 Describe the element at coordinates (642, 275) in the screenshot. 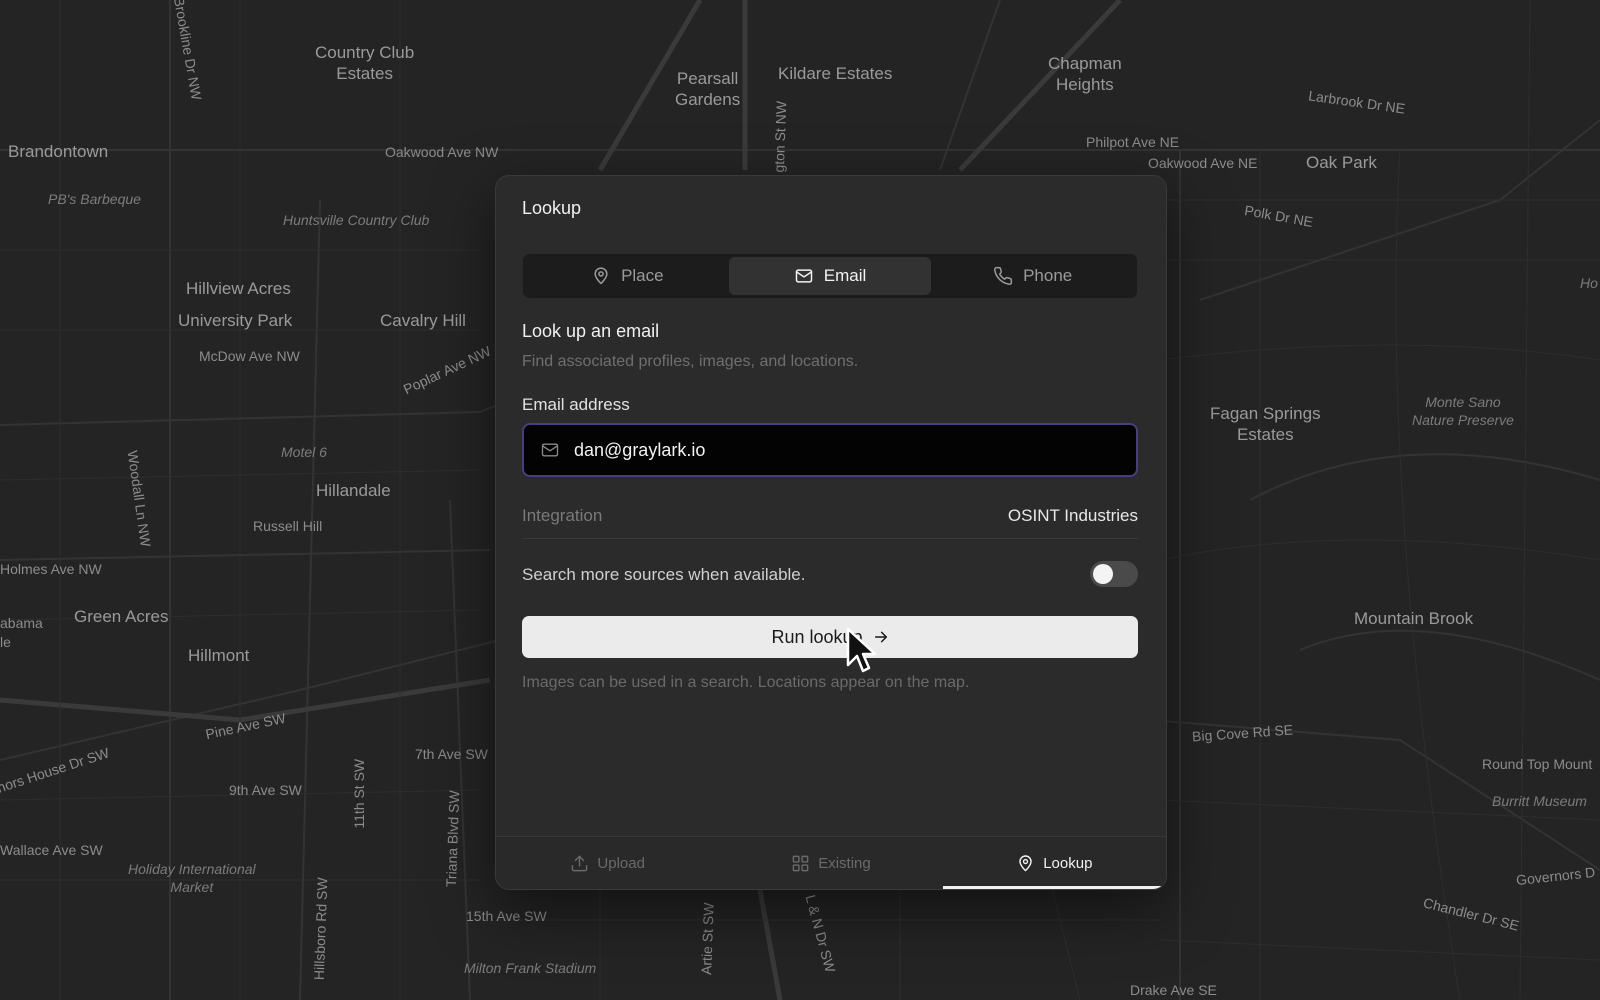

I see `segment-label: Place` at that location.